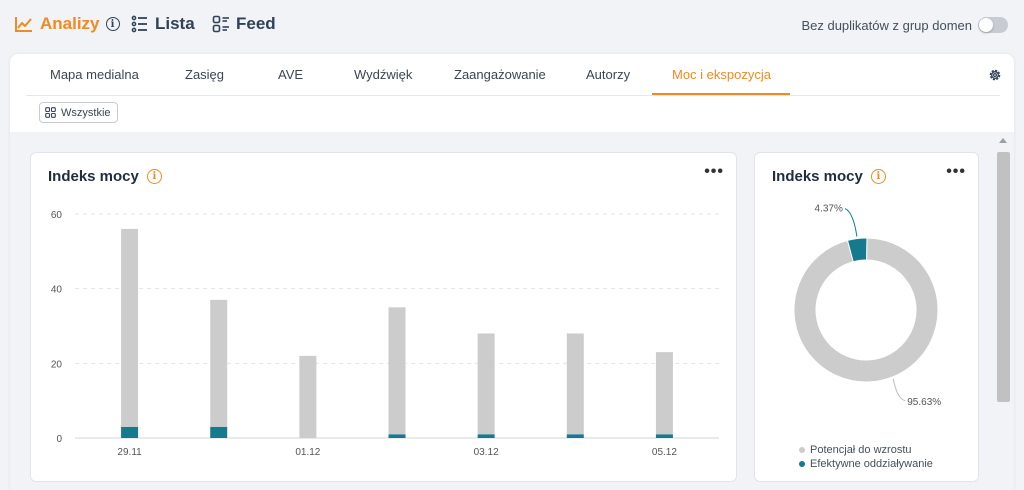 Image resolution: width=1024 pixels, height=490 pixels. What do you see at coordinates (867, 306) in the screenshot?
I see `power-index-donut-chart: 4.37% 95.63%` at bounding box center [867, 306].